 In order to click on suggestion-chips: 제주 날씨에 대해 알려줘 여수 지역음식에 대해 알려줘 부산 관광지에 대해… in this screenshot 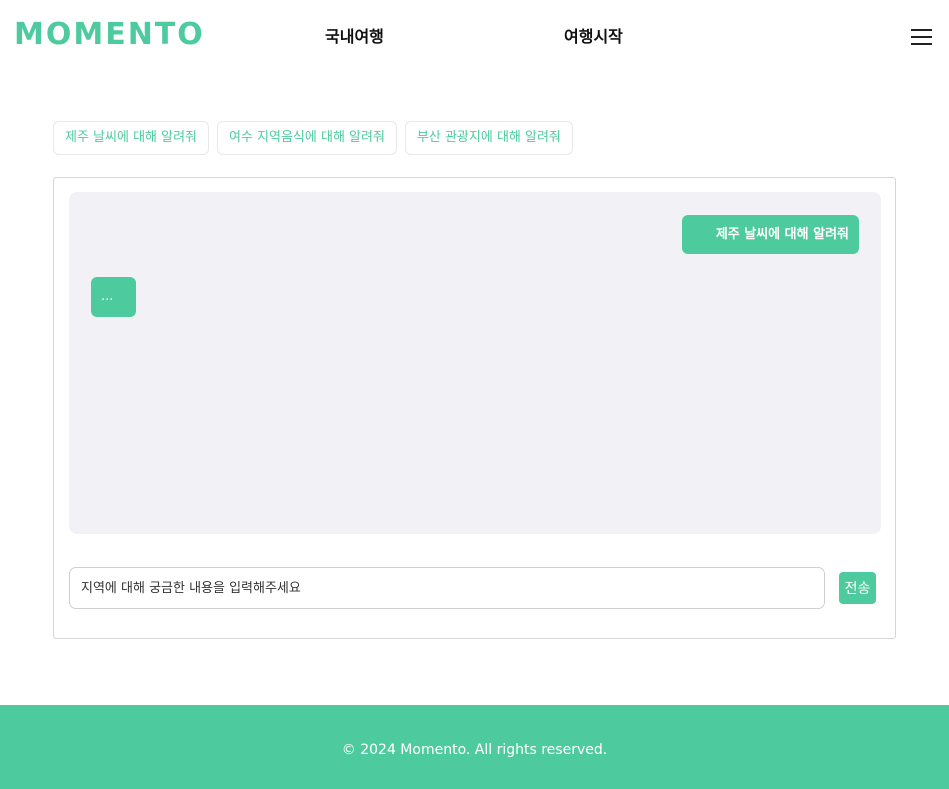, I will do `click(313, 138)`.